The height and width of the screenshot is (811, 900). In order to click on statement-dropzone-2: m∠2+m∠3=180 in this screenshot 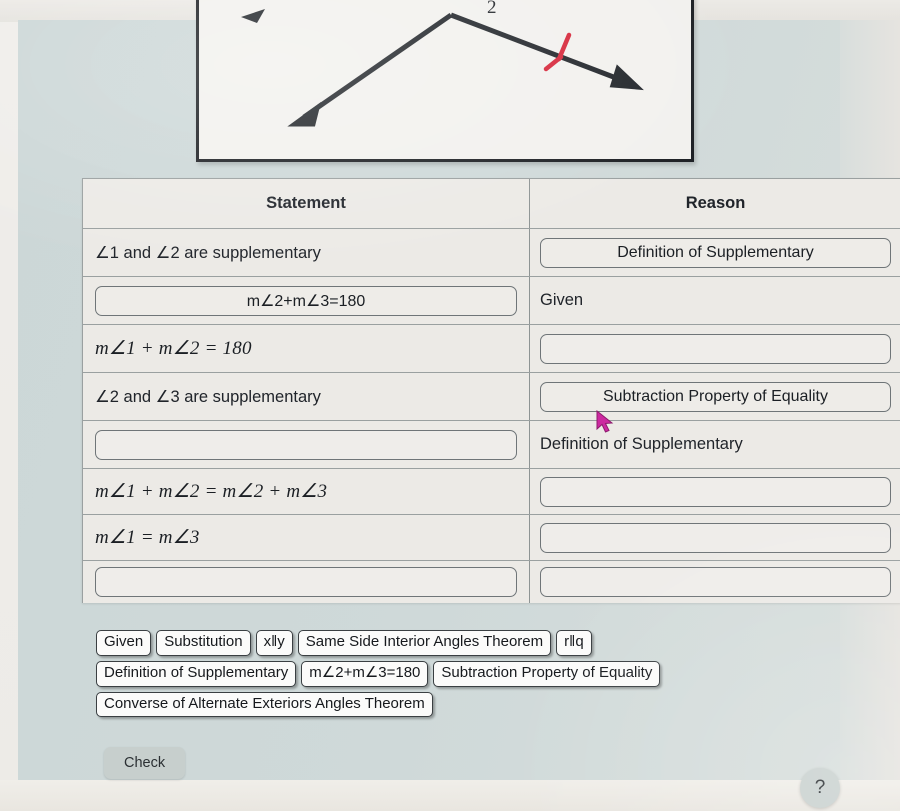, I will do `click(306, 300)`.